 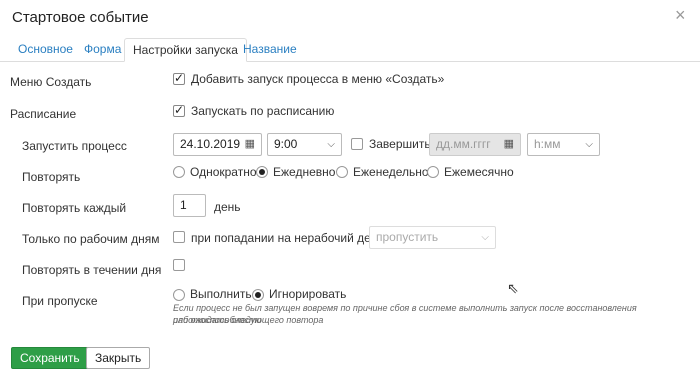 I want to click on on-skip-help-line2: или ожидать следующего повтора, so click(x=248, y=320).